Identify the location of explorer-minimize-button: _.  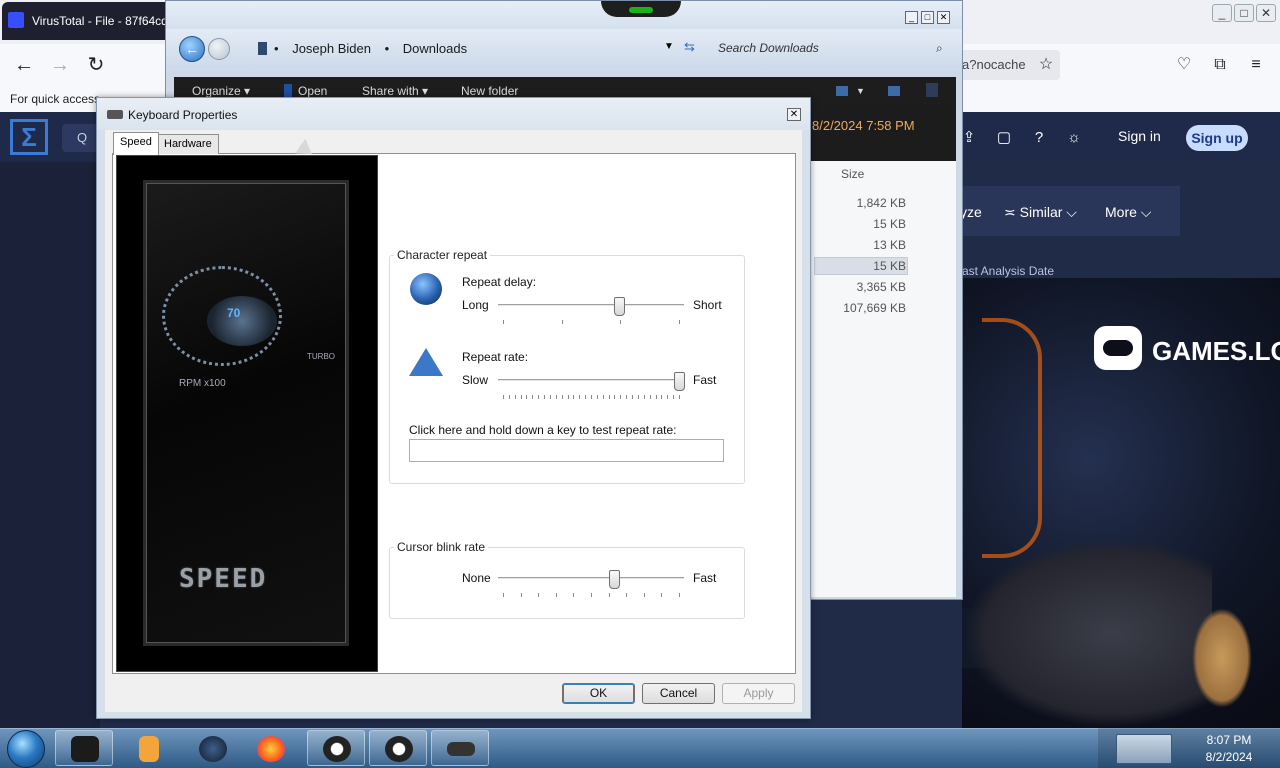
(911, 17).